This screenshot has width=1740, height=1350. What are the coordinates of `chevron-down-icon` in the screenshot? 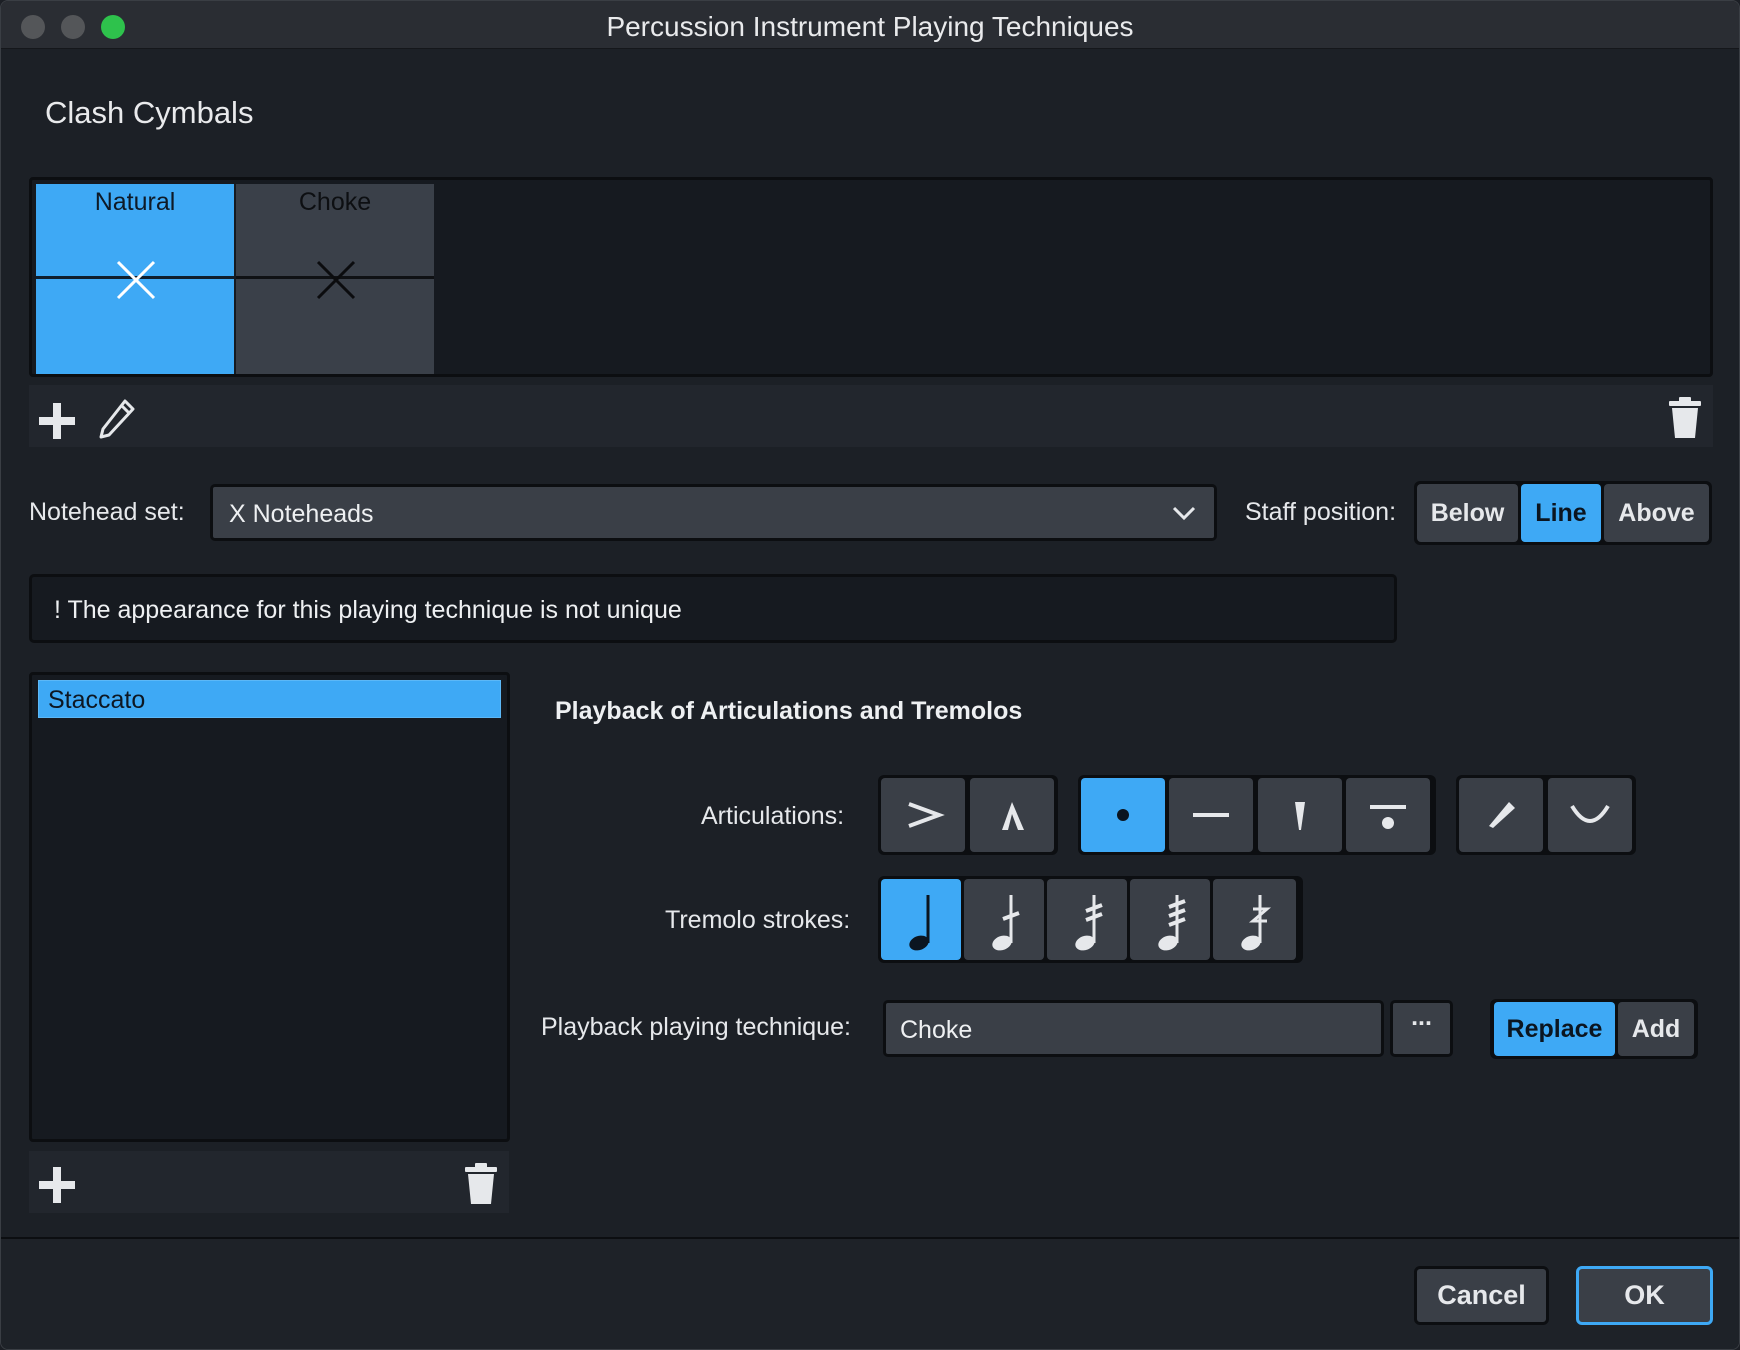 It's located at (1184, 513).